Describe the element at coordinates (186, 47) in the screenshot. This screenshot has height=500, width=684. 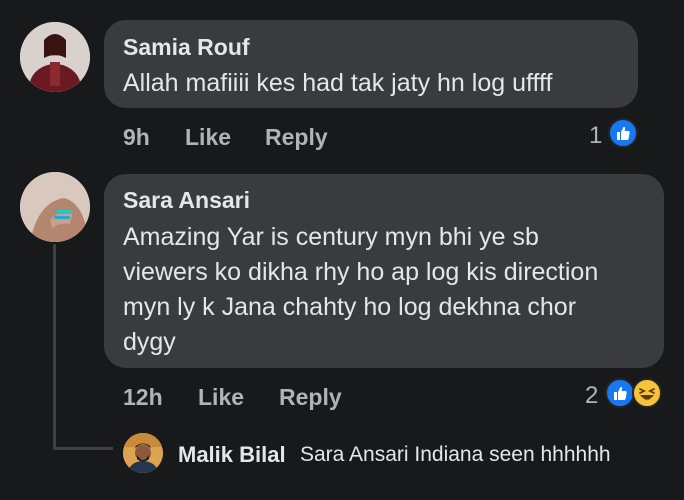
I see `comment-author: Samia Rouf` at that location.